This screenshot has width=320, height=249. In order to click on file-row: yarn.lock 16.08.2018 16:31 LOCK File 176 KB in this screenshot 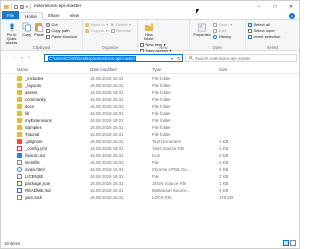, I will do `click(150, 197)`.